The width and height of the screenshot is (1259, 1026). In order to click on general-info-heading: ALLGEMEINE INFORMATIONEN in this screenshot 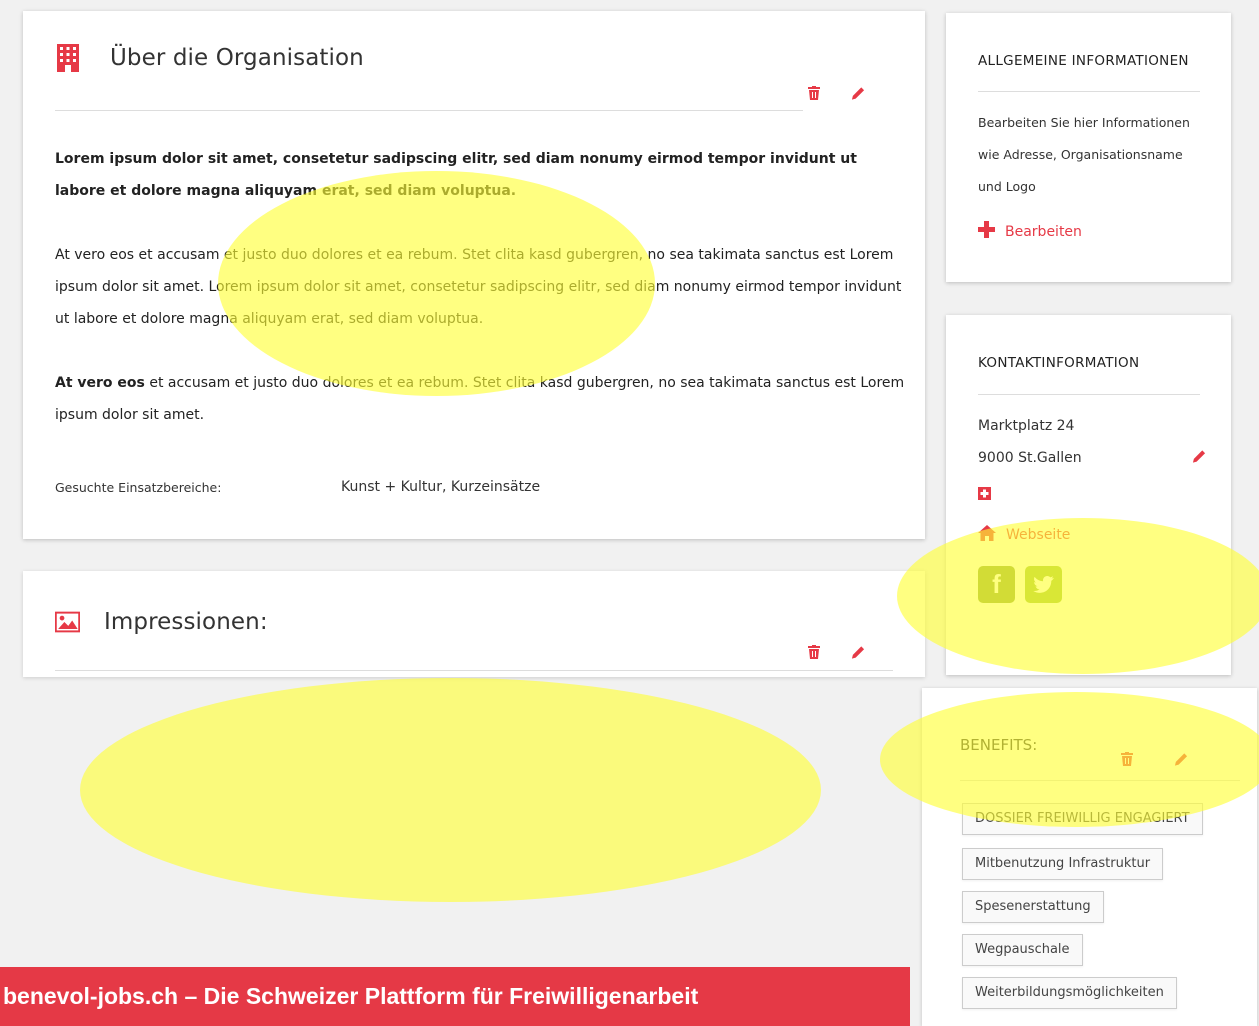, I will do `click(1083, 61)`.